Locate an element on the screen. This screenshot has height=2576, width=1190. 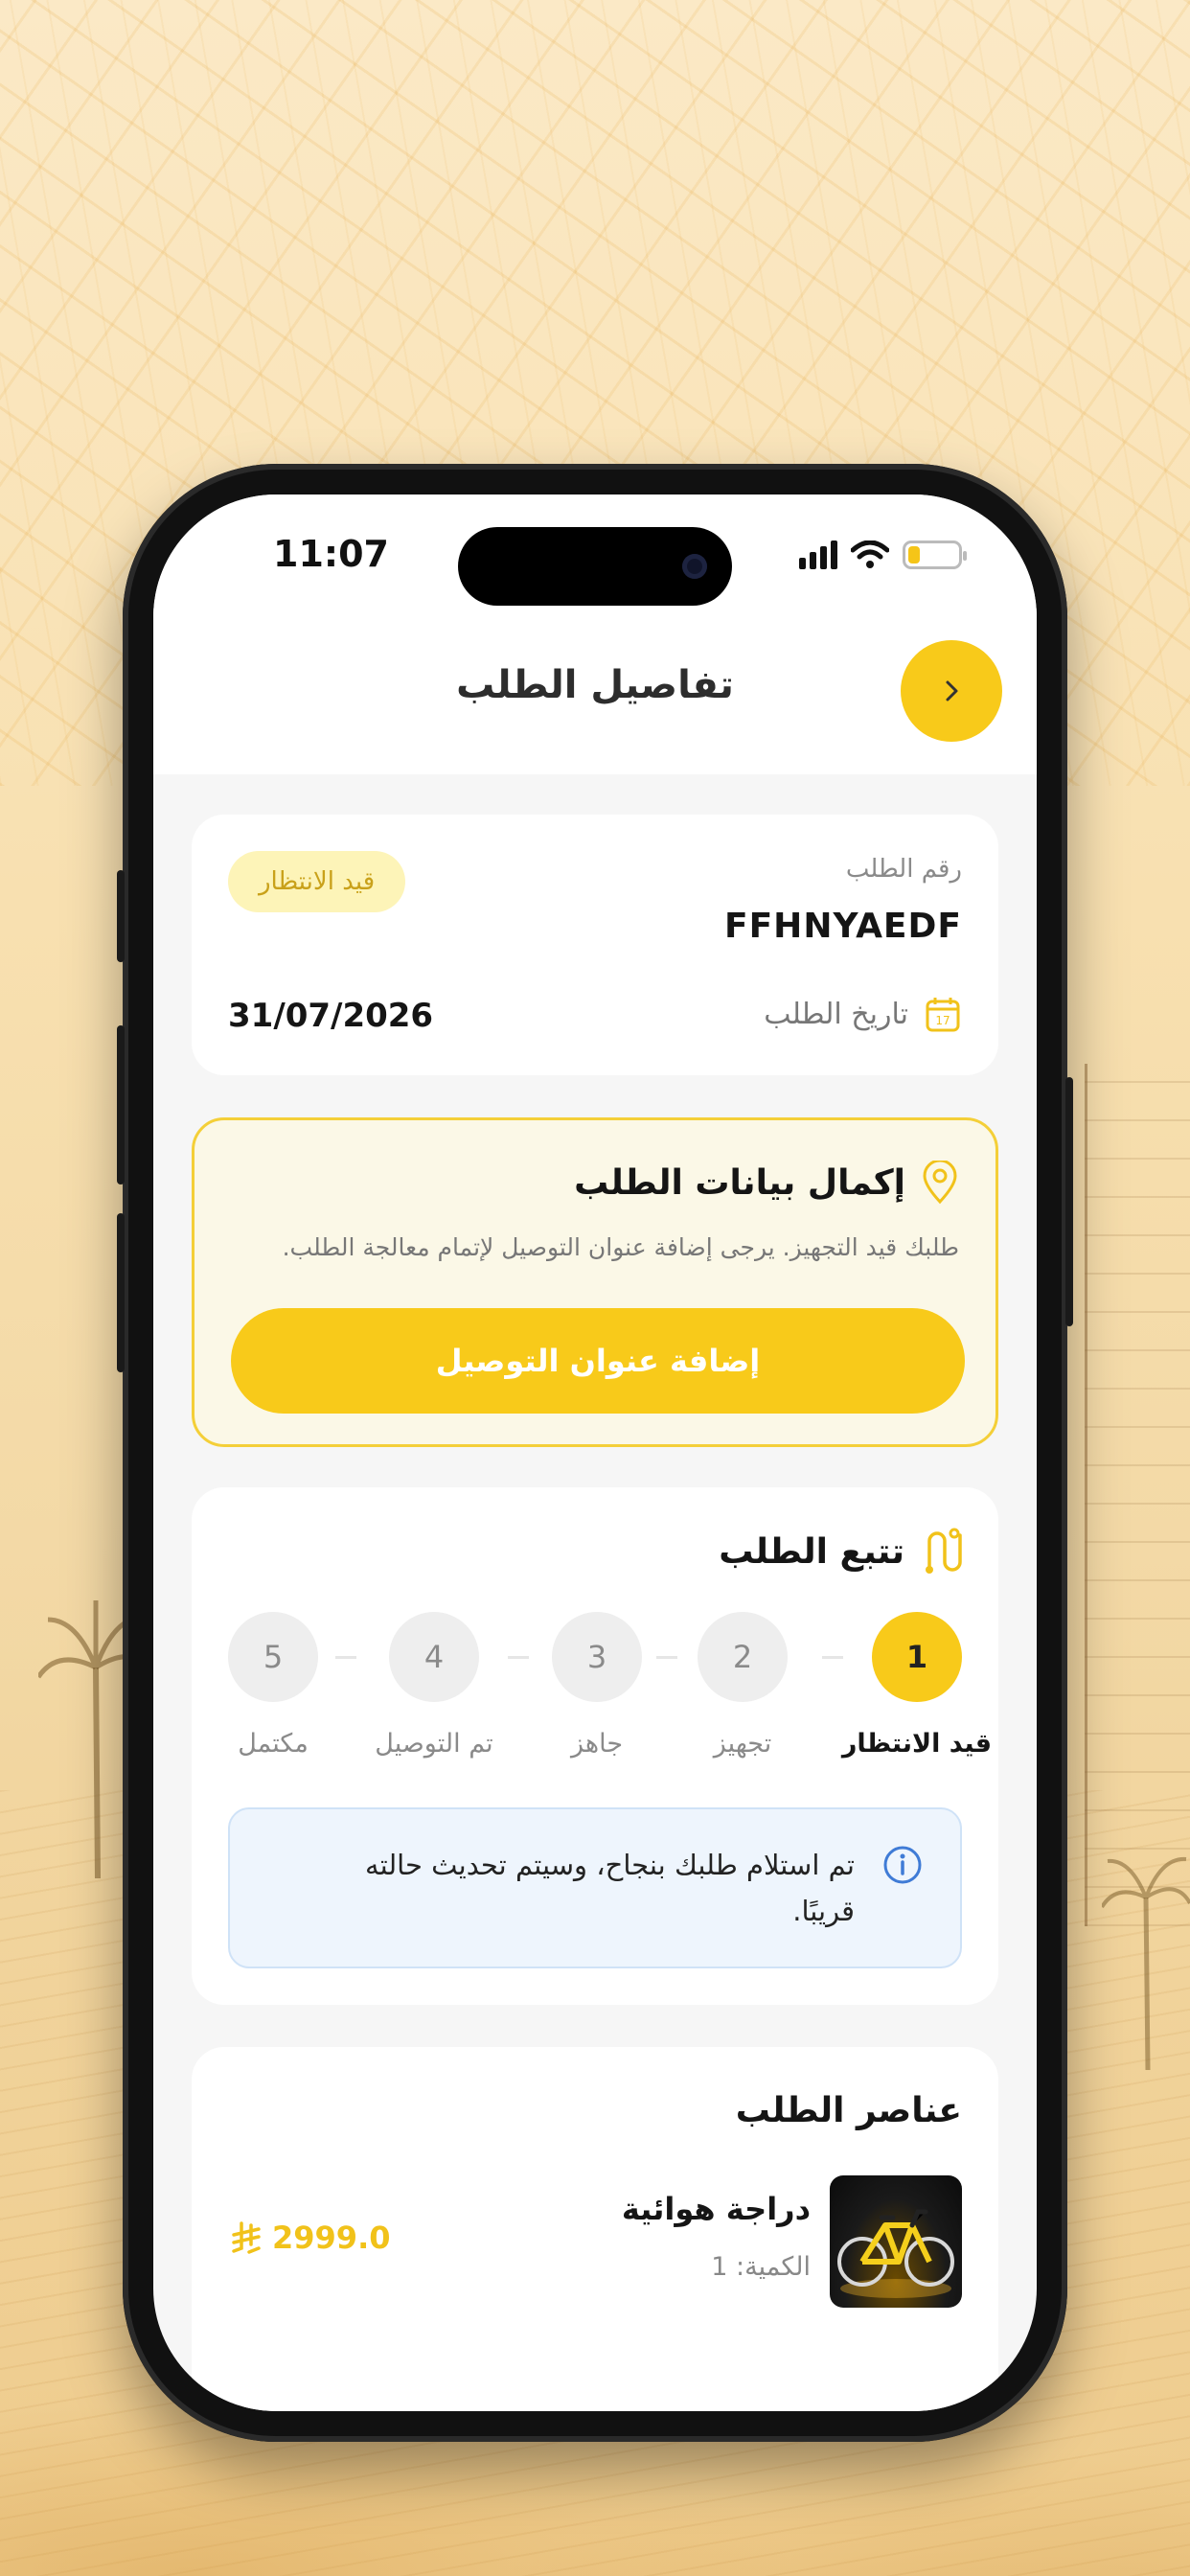
power-button is located at coordinates (1069, 1201).